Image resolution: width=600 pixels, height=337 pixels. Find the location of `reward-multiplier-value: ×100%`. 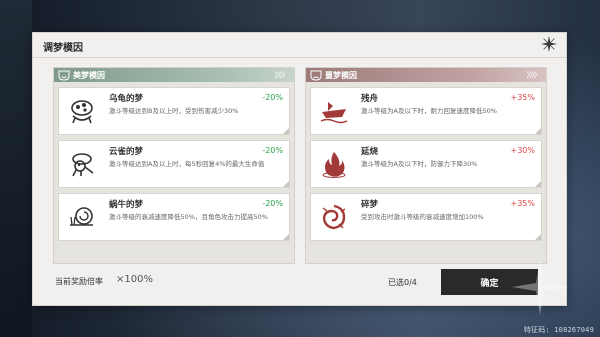

reward-multiplier-value: ×100% is located at coordinates (134, 279).